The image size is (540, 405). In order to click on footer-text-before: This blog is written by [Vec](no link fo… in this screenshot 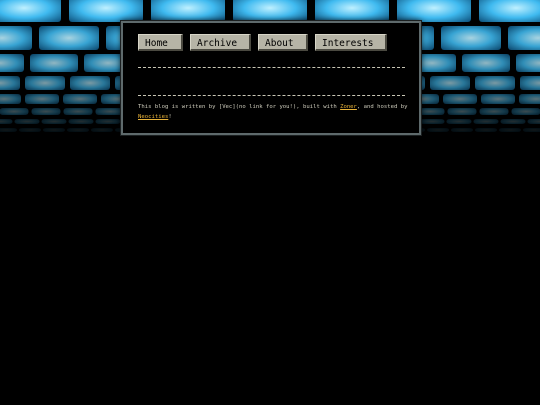, I will do `click(239, 107)`.